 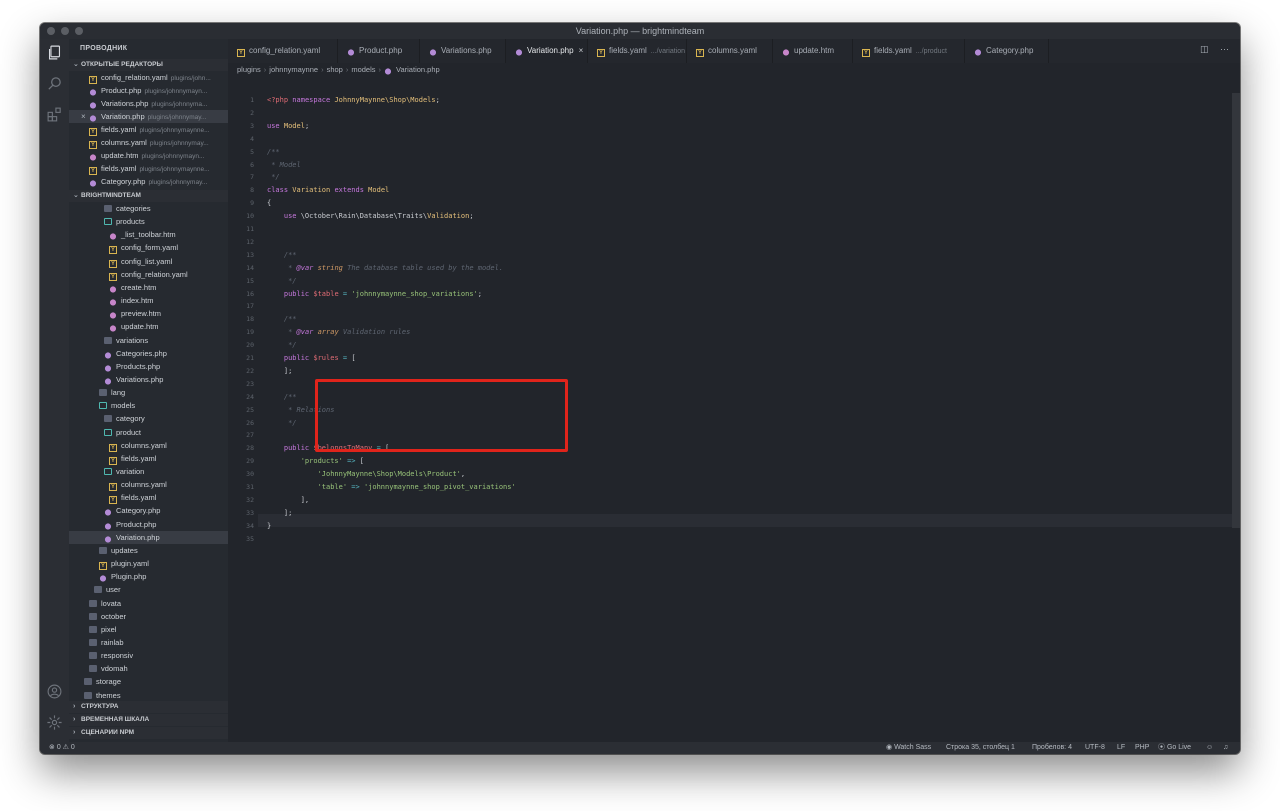 I want to click on tree-item: user, so click(x=148, y=589).